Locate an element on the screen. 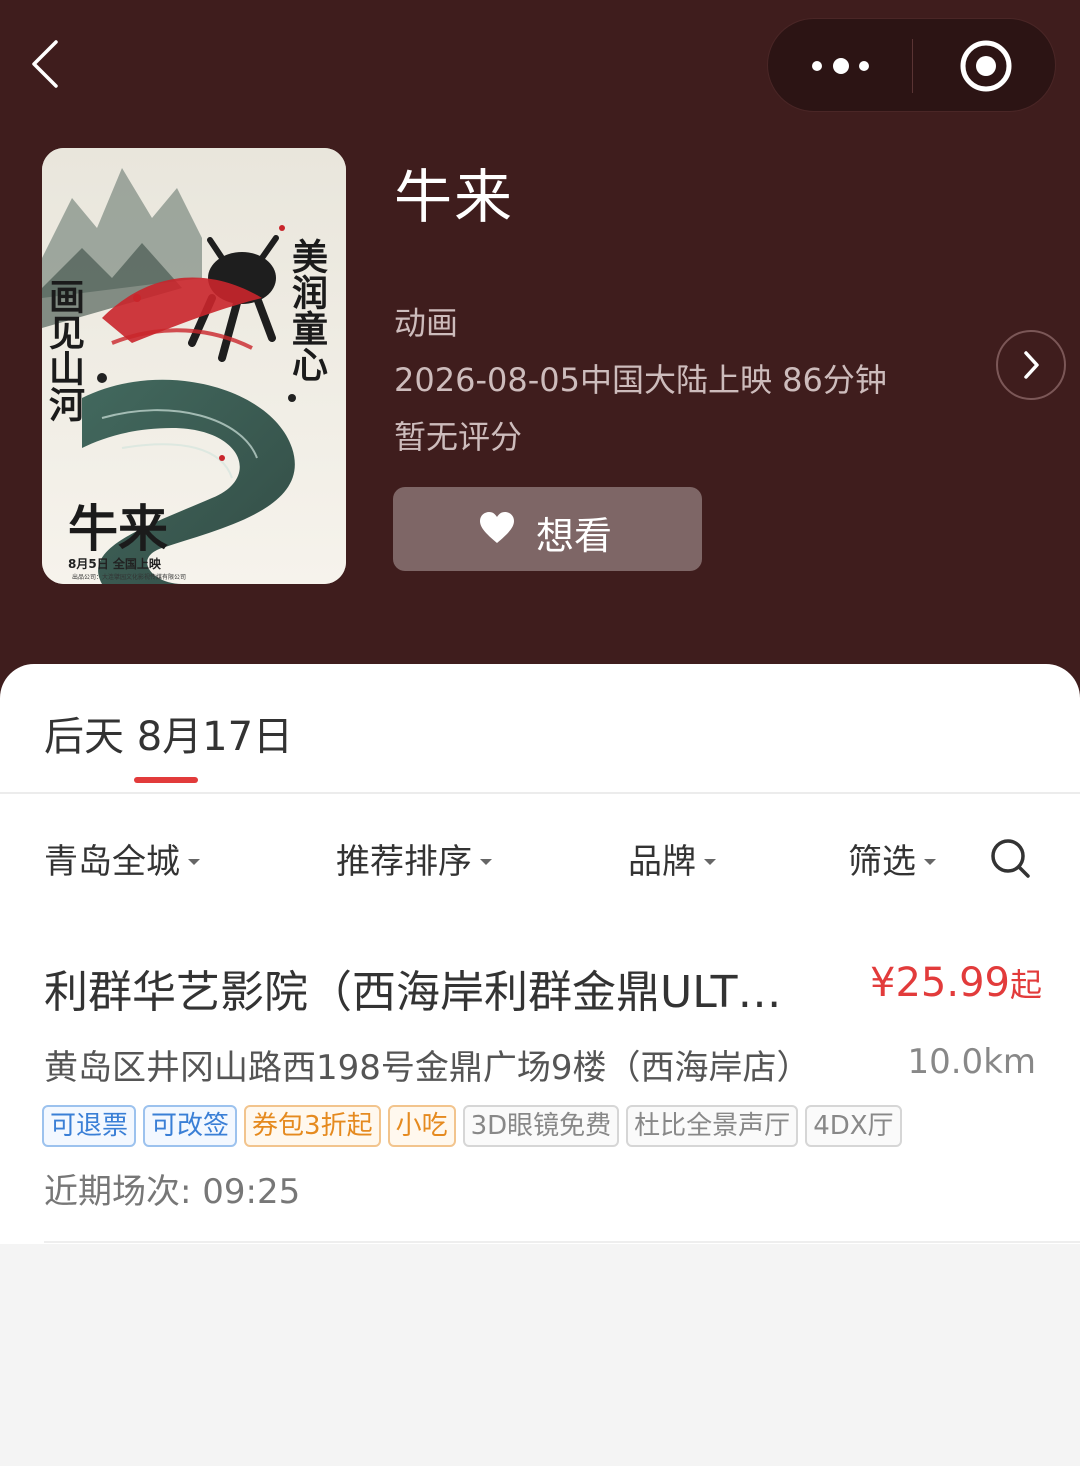  chevron-right-icon is located at coordinates (1031, 365).